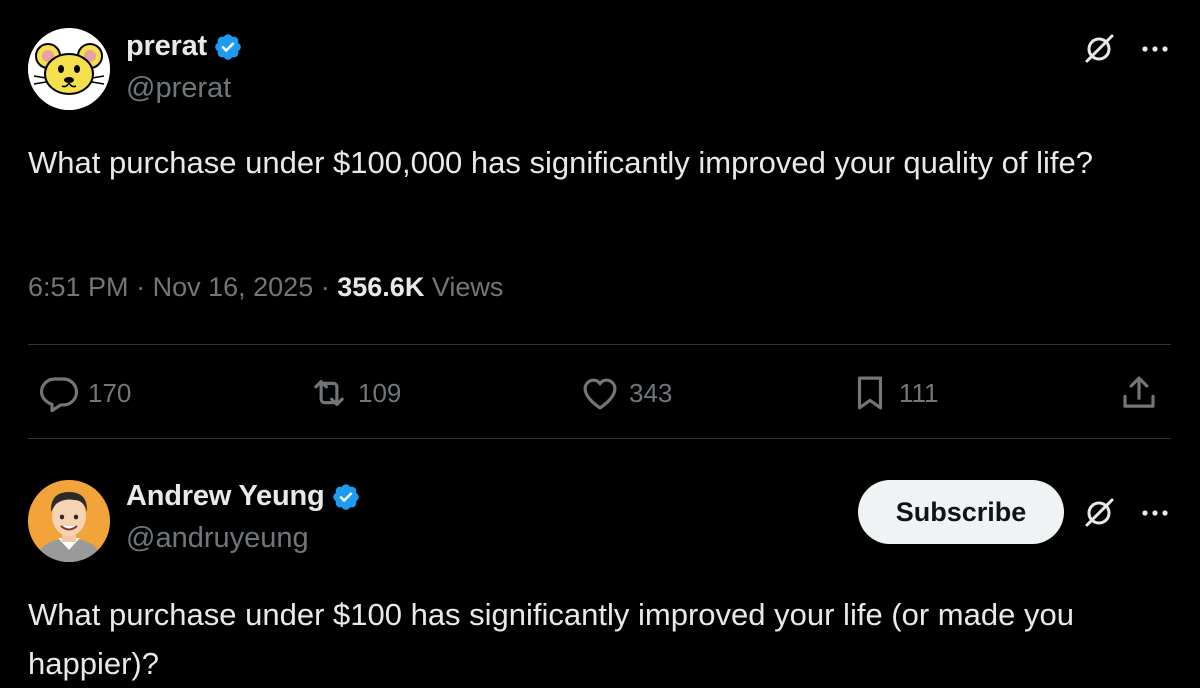 The width and height of the screenshot is (1200, 688). I want to click on author-name-row: Andrew Yeung, so click(243, 496).